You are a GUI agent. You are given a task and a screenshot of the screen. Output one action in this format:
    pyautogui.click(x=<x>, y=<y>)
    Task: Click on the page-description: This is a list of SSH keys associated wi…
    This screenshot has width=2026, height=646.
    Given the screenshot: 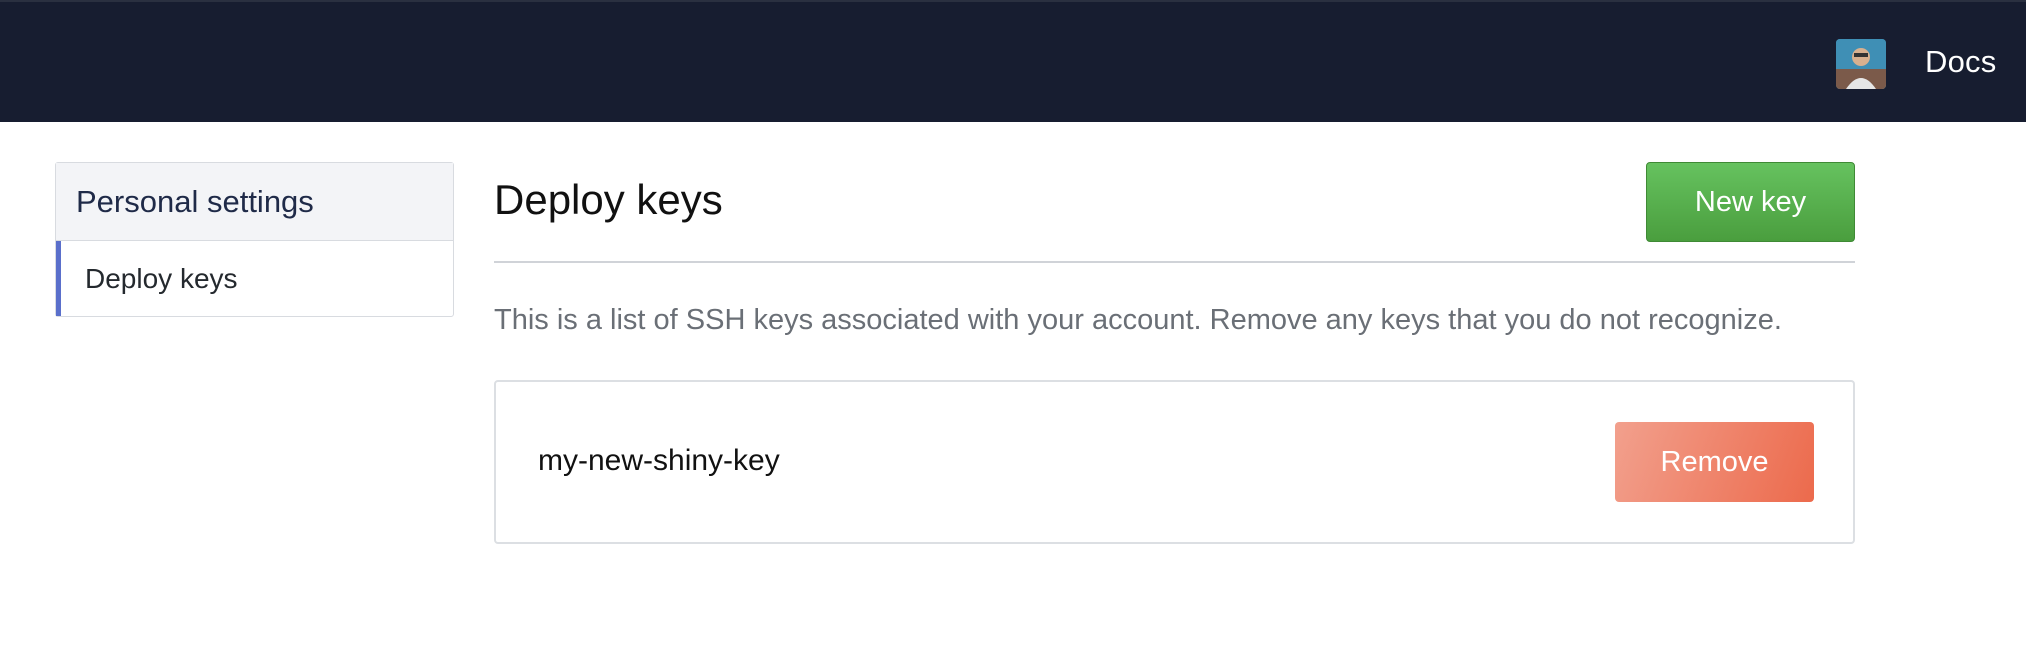 What is the action you would take?
    pyautogui.click(x=1138, y=320)
    